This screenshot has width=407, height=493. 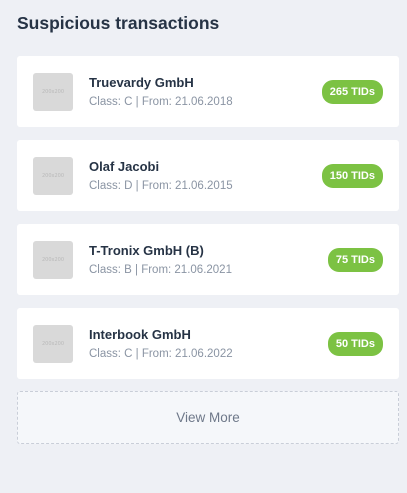 What do you see at coordinates (118, 23) in the screenshot?
I see `panel-title: Suspicious transactions` at bounding box center [118, 23].